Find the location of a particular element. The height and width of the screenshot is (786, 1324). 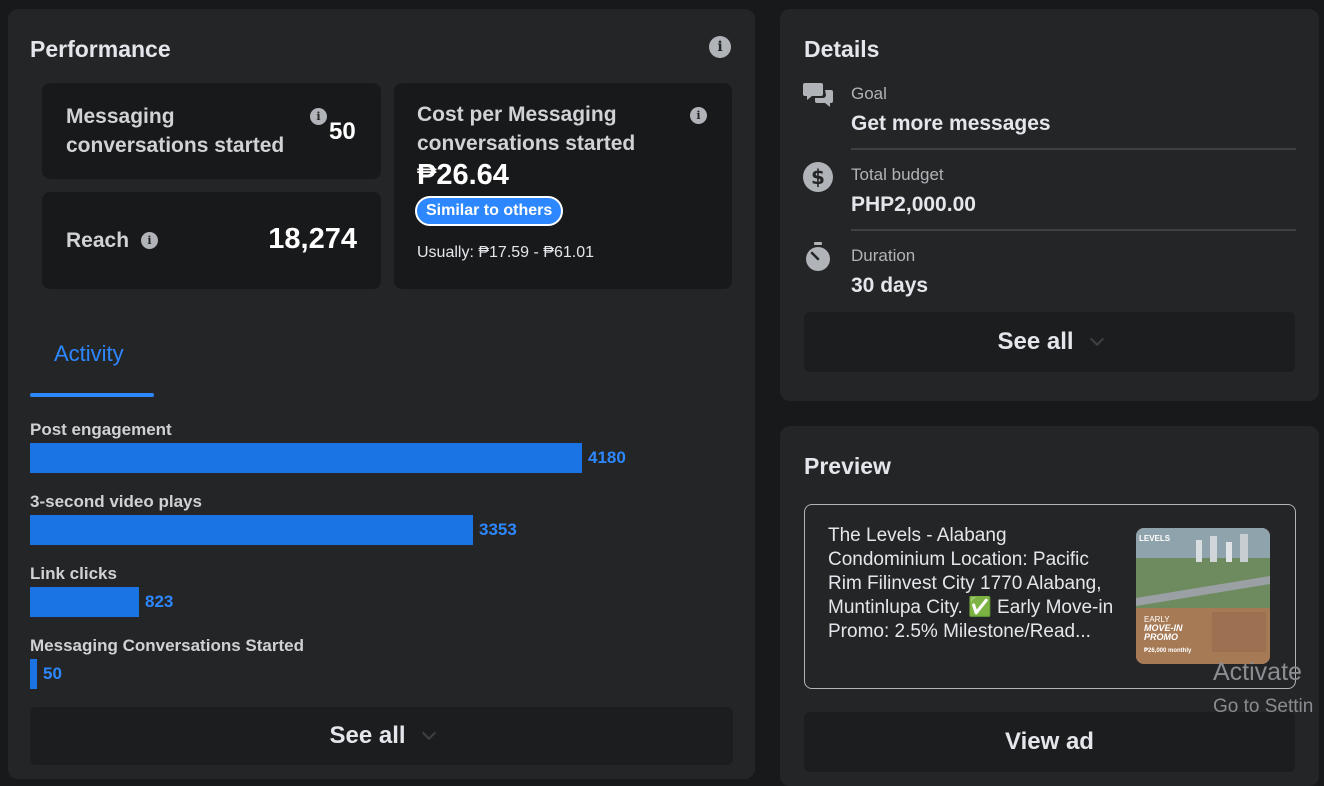

details-title: Details is located at coordinates (842, 49).